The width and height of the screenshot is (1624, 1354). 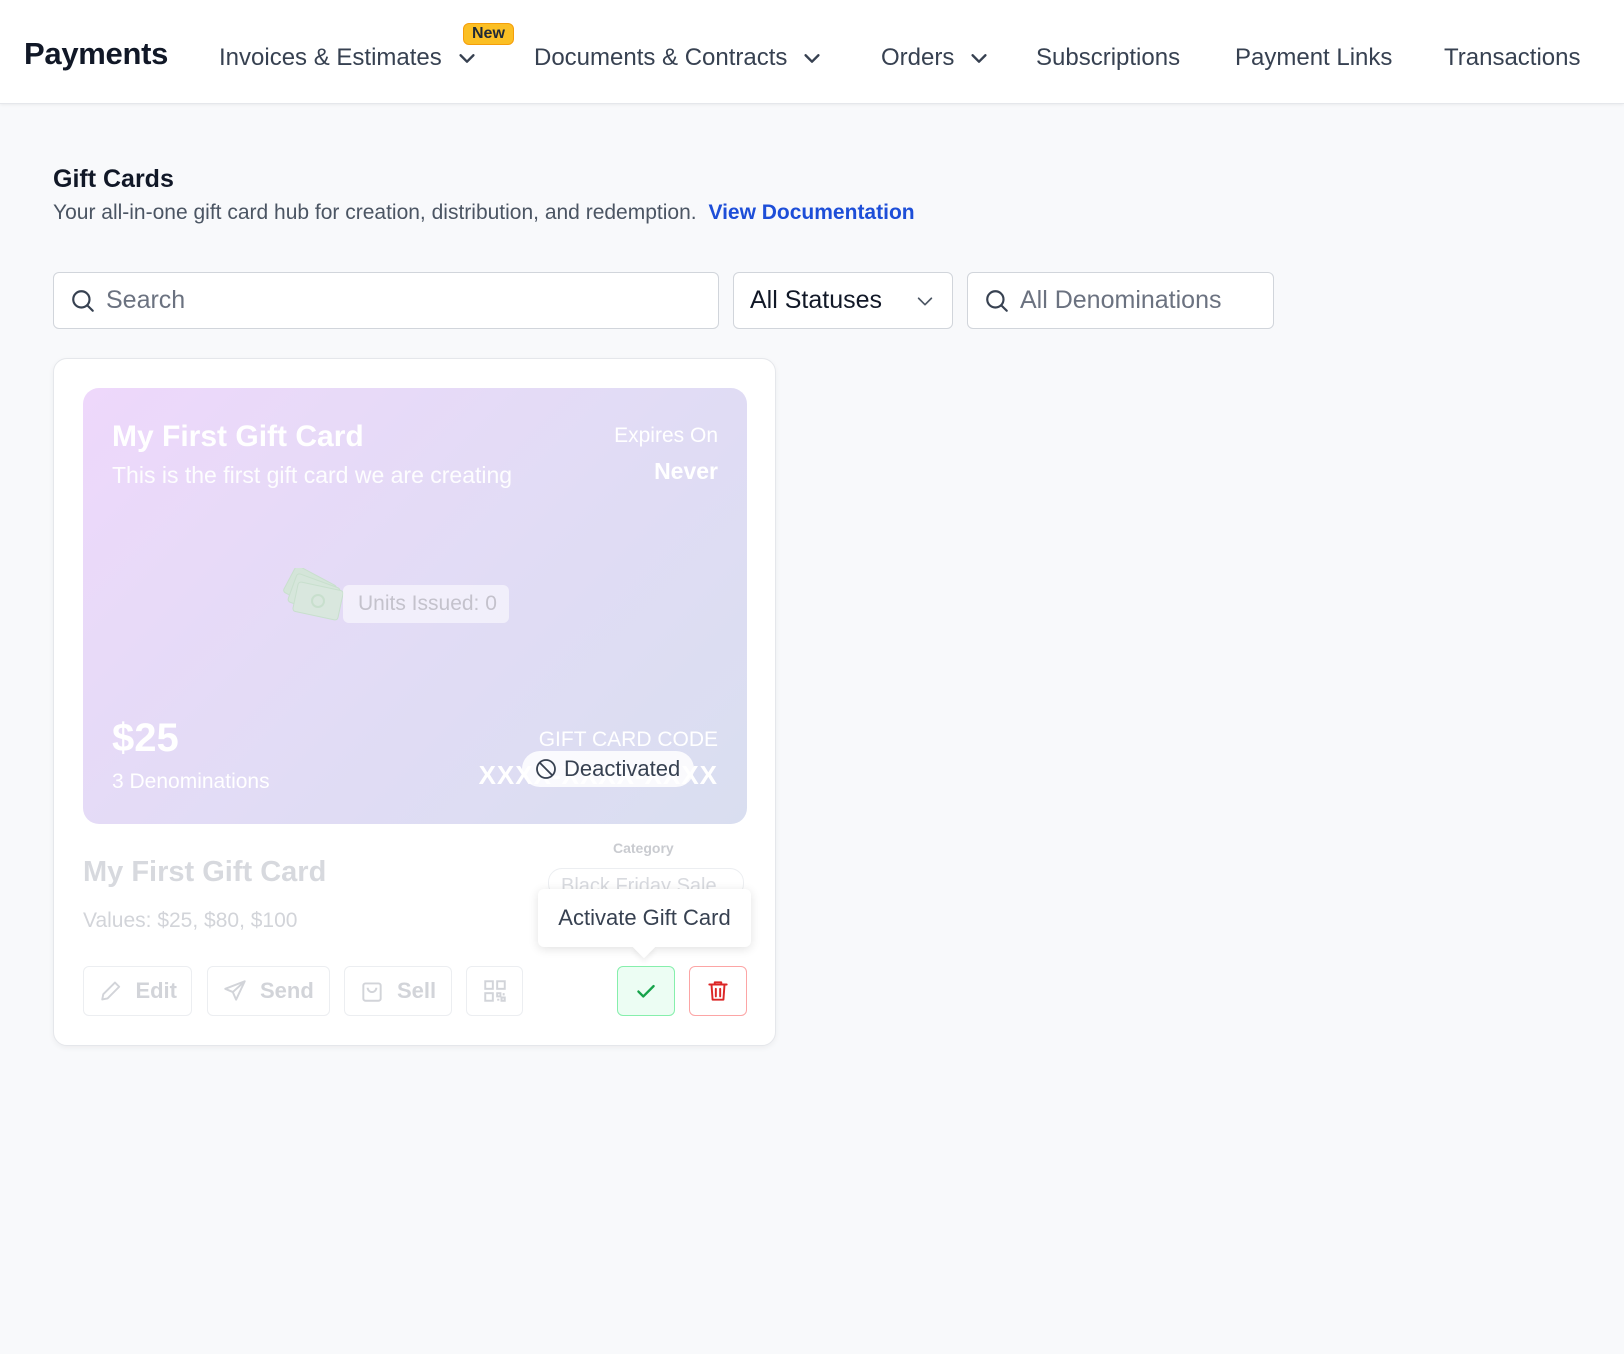 I want to click on nav-invoices-label: Invoices & Estimates, so click(x=330, y=57).